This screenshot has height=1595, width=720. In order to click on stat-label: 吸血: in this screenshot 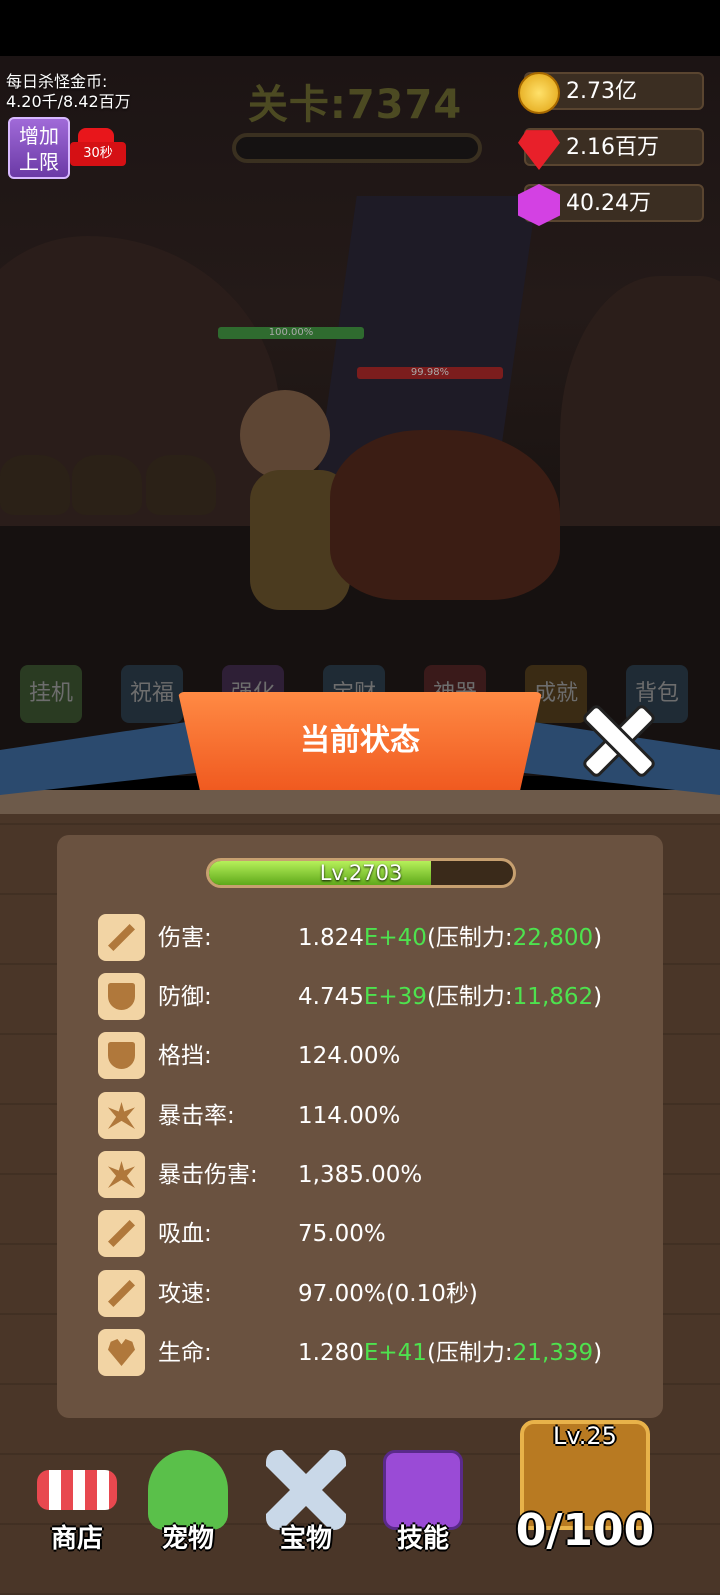, I will do `click(185, 1234)`.